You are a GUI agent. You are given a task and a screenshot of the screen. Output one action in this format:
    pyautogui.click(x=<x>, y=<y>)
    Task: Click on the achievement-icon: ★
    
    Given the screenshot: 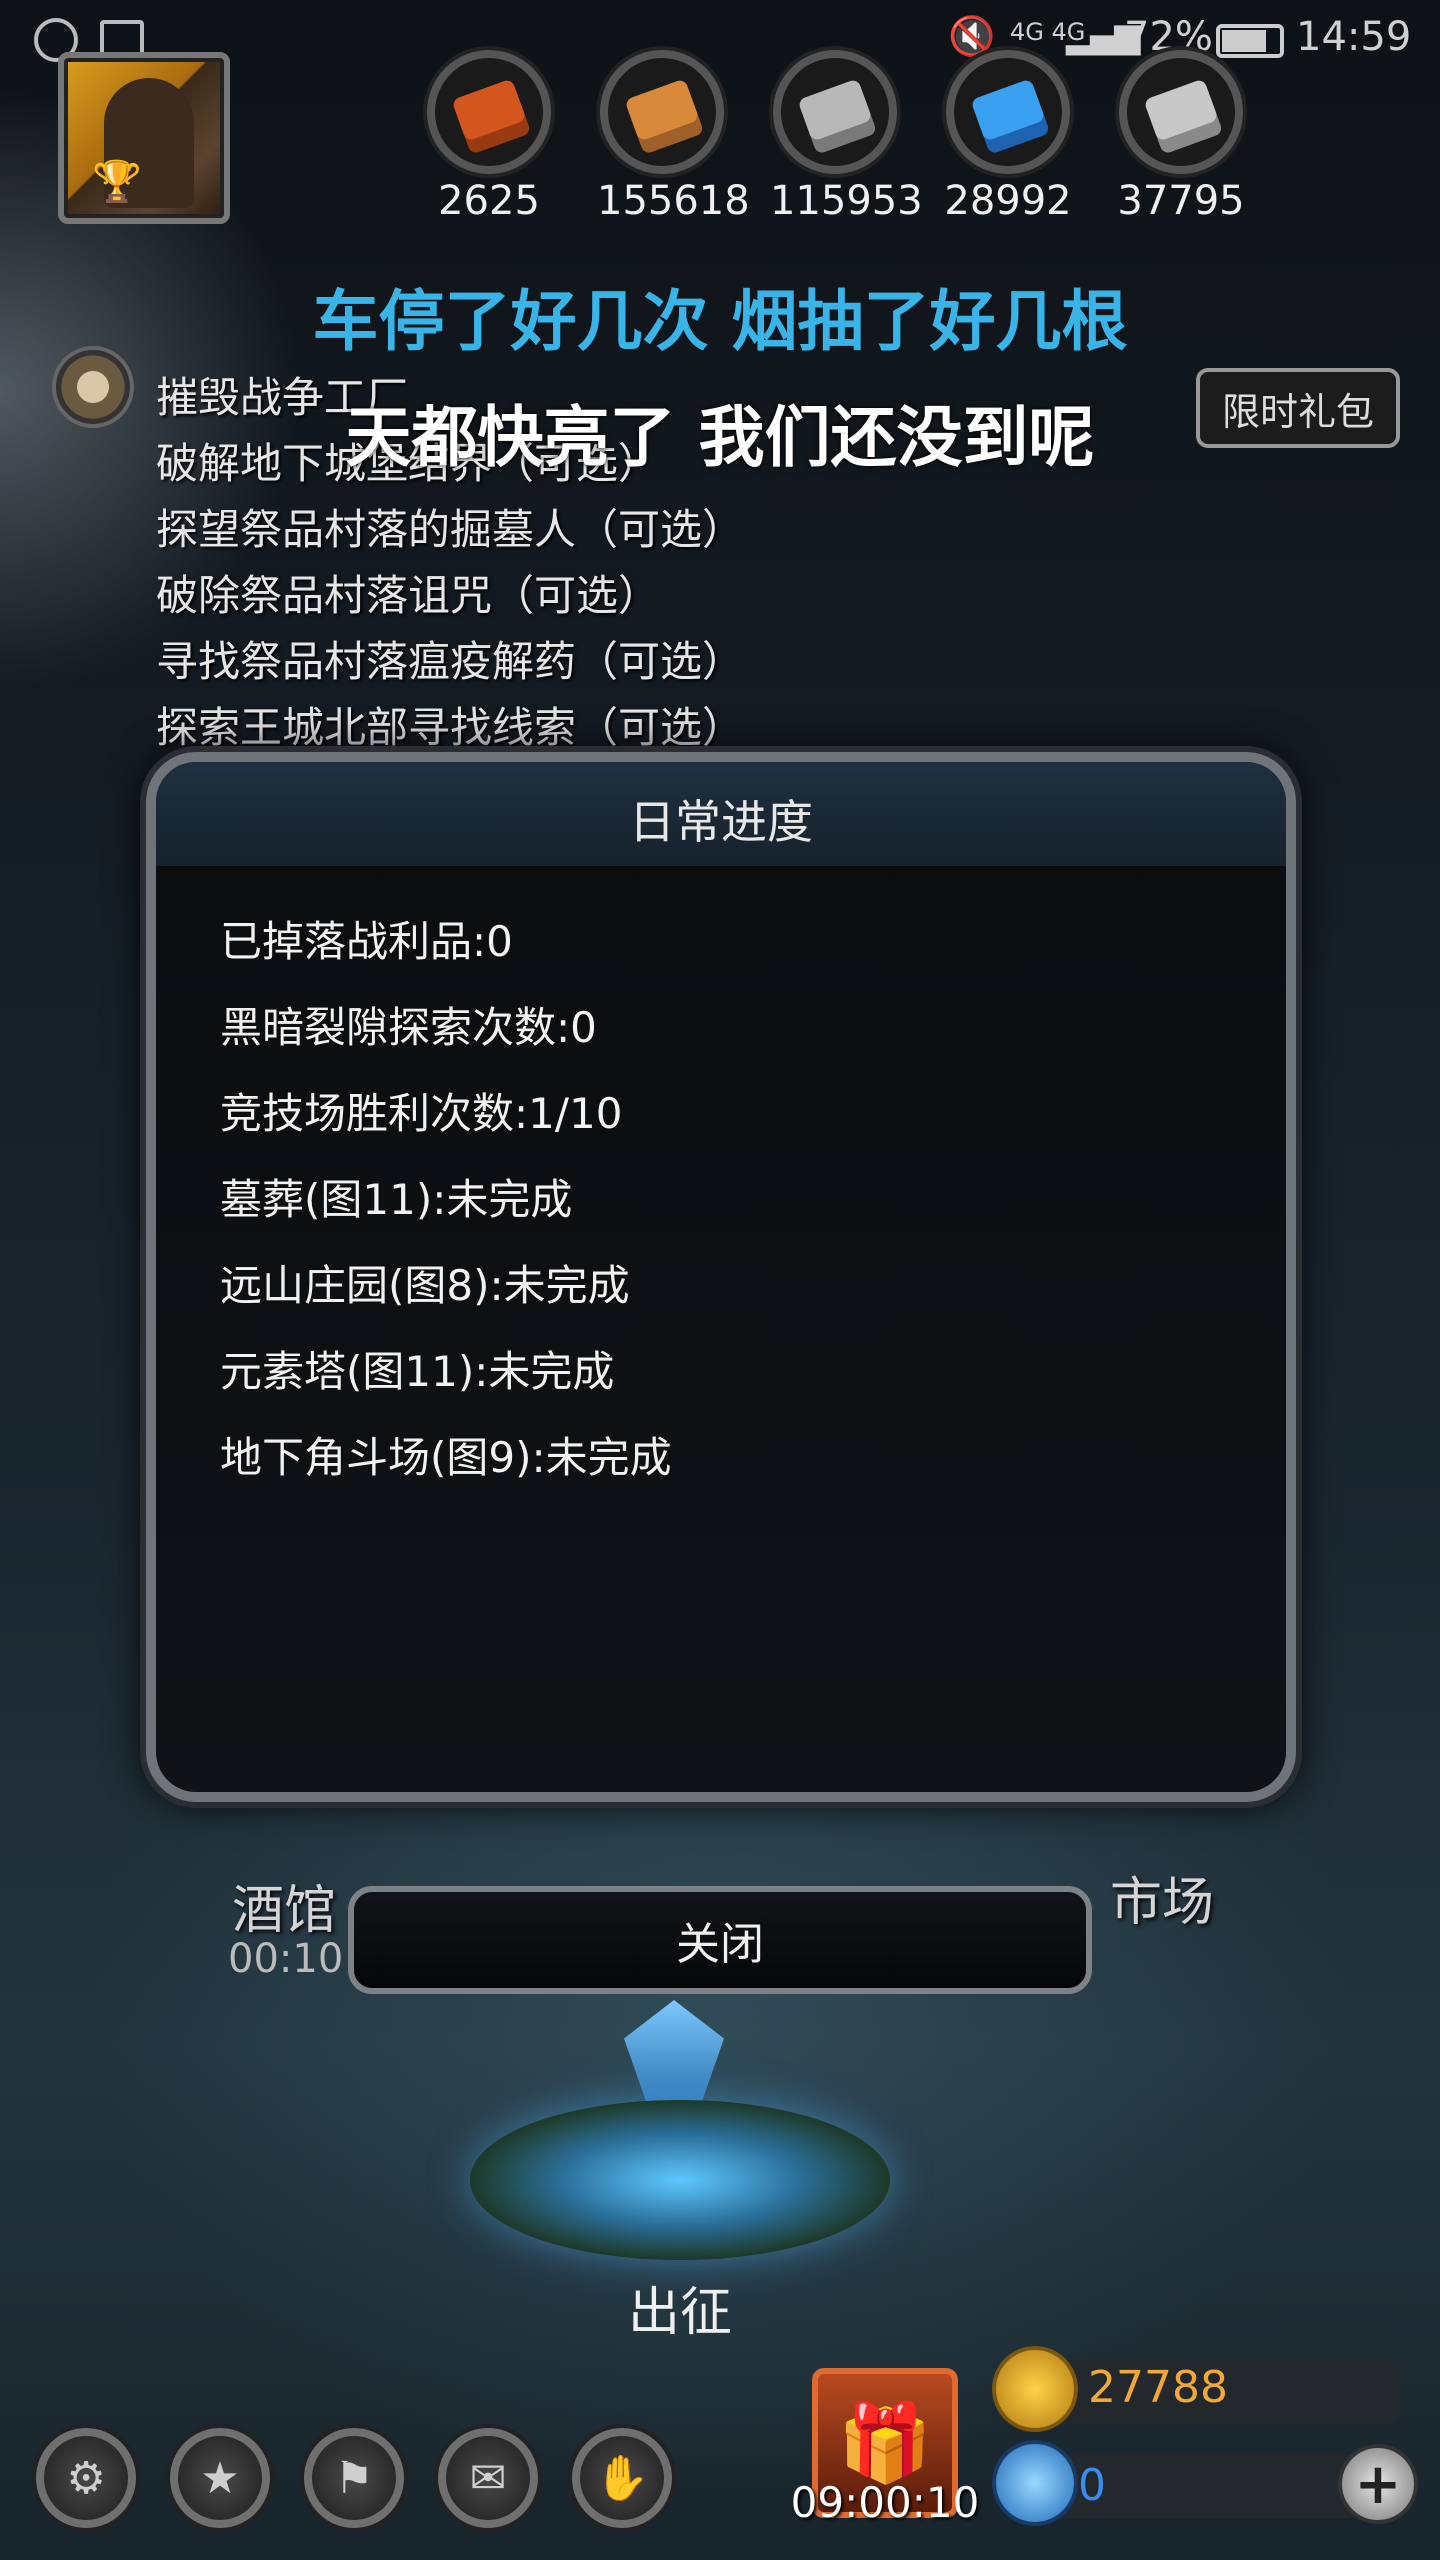 What is the action you would take?
    pyautogui.click(x=220, y=2478)
    